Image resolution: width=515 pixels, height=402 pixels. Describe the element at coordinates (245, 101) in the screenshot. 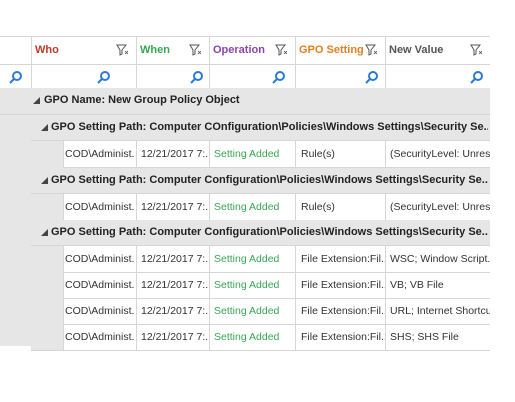

I see `group-row-gpo-name: GPO Name: New Group Policy Object` at that location.